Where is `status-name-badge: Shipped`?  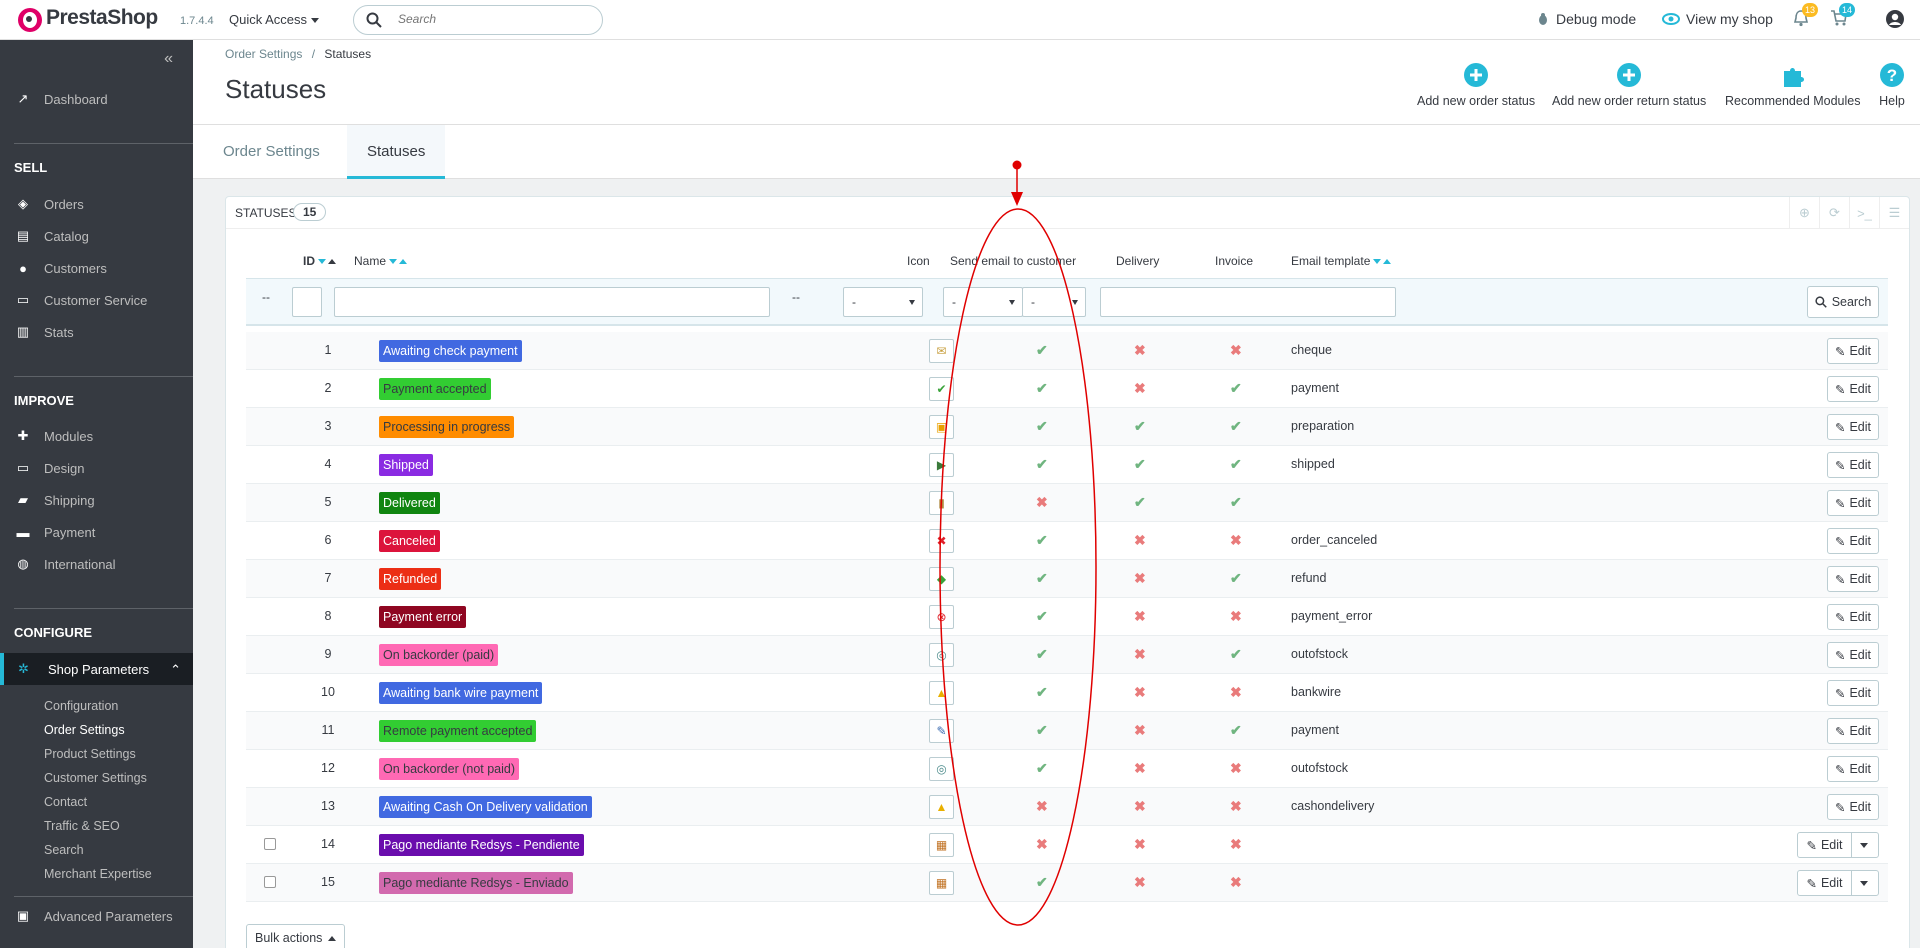 status-name-badge: Shipped is located at coordinates (406, 465).